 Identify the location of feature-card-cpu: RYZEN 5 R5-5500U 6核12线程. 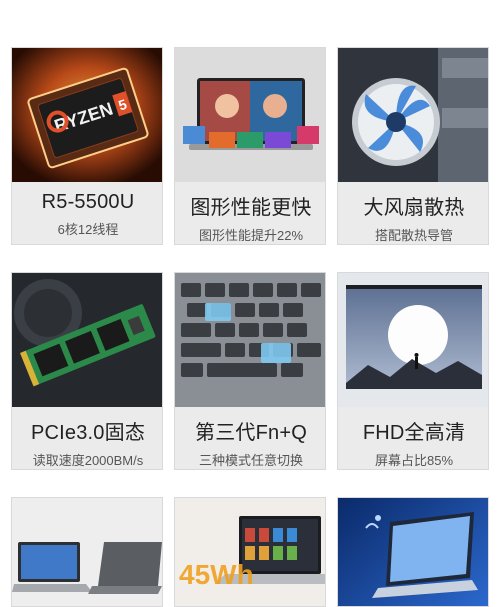
(87, 146).